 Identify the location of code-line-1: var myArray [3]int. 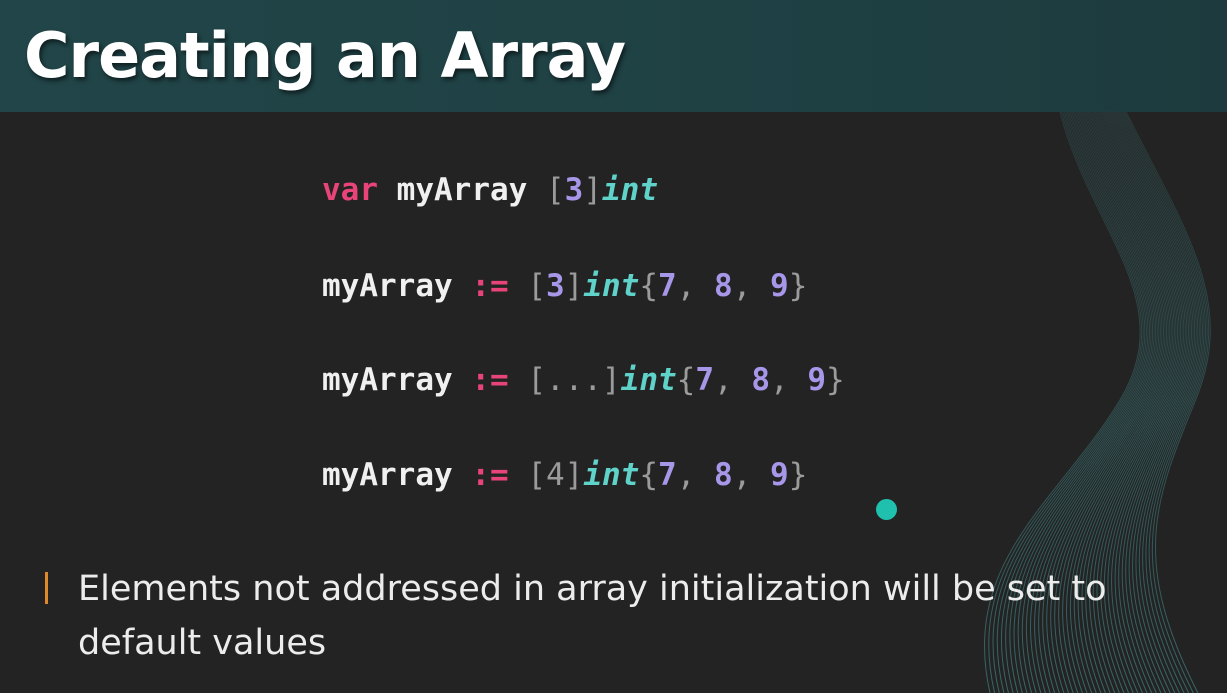
(490, 190).